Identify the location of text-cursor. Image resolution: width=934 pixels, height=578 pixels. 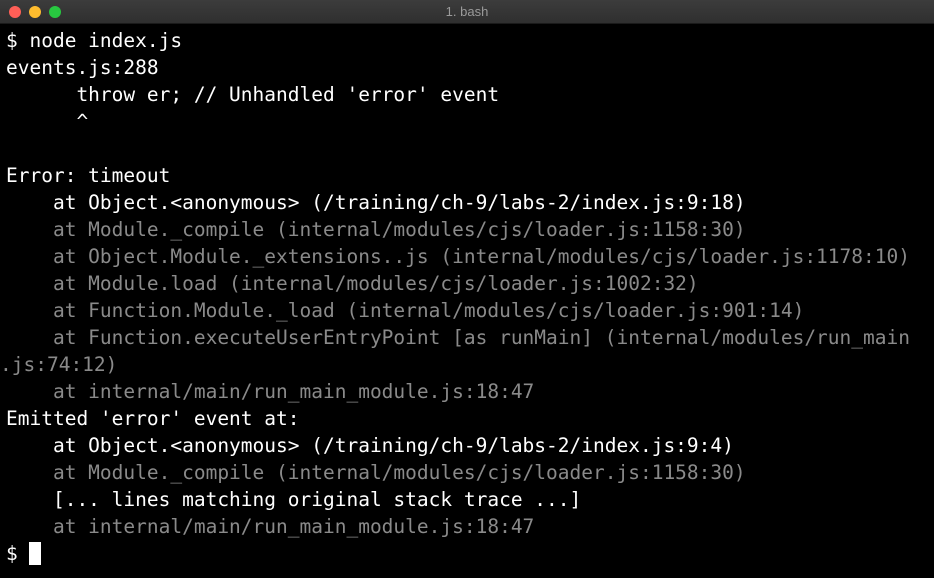
(35, 553).